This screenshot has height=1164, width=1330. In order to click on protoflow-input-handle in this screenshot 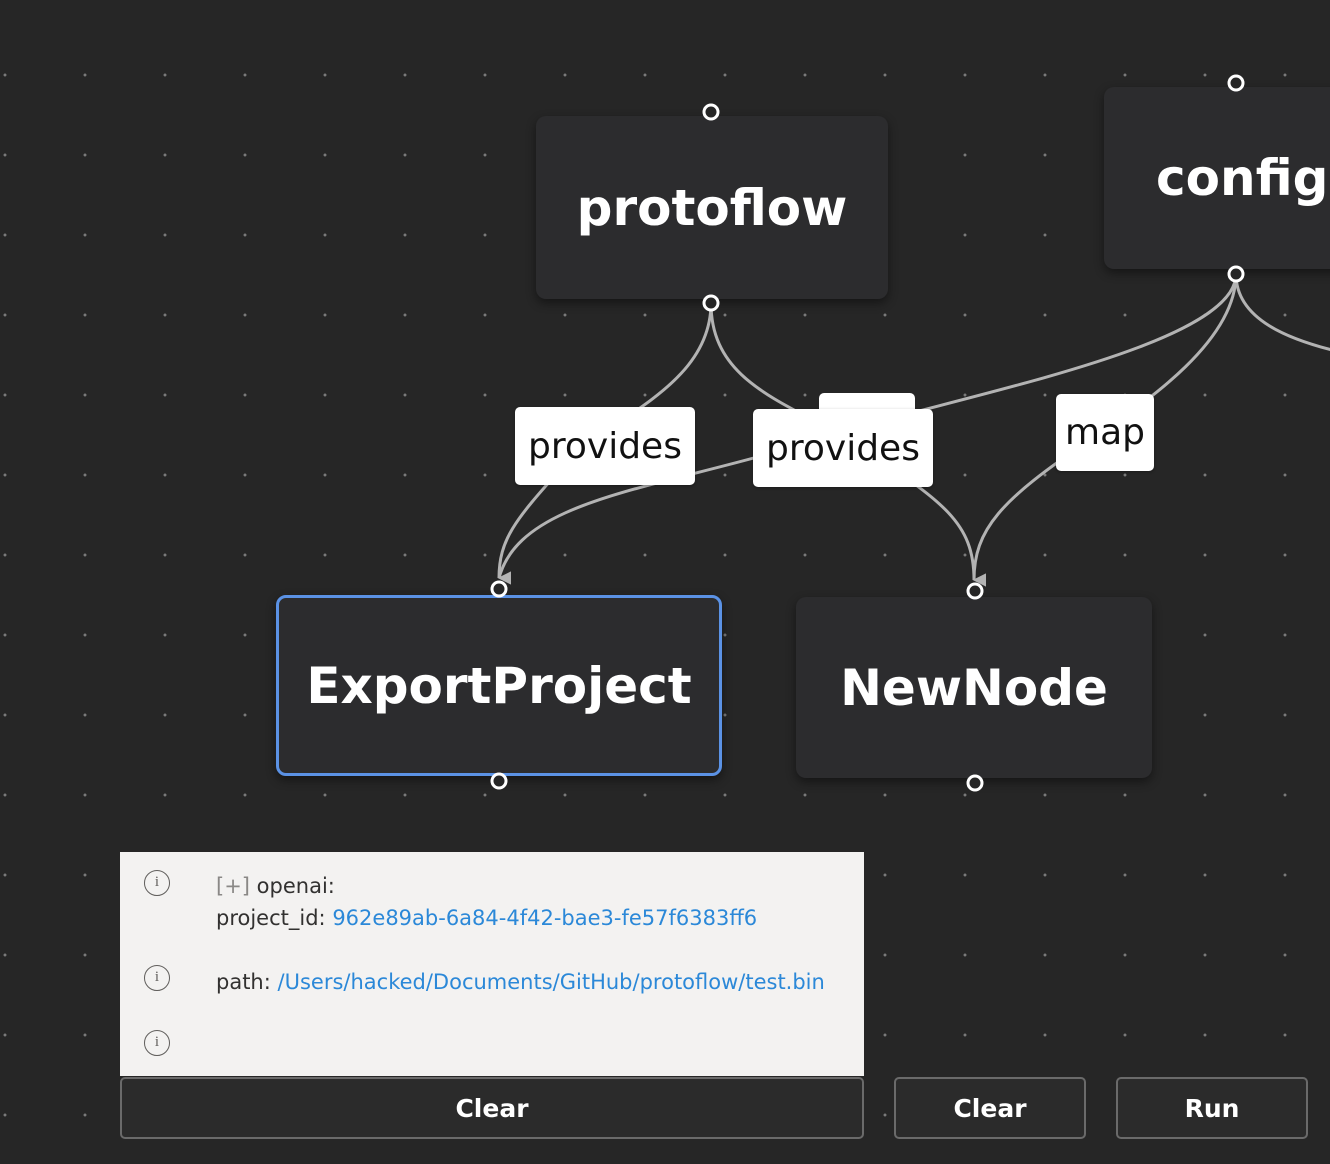, I will do `click(711, 112)`.